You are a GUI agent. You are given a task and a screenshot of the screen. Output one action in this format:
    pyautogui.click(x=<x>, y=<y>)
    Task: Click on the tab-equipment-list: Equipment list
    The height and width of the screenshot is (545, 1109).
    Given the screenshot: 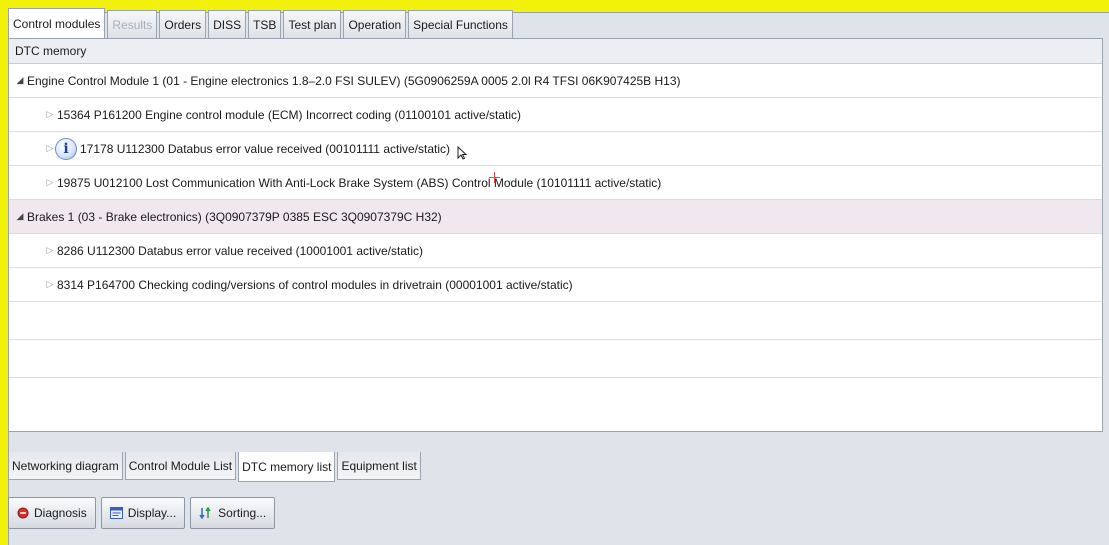 What is the action you would take?
    pyautogui.click(x=379, y=466)
    